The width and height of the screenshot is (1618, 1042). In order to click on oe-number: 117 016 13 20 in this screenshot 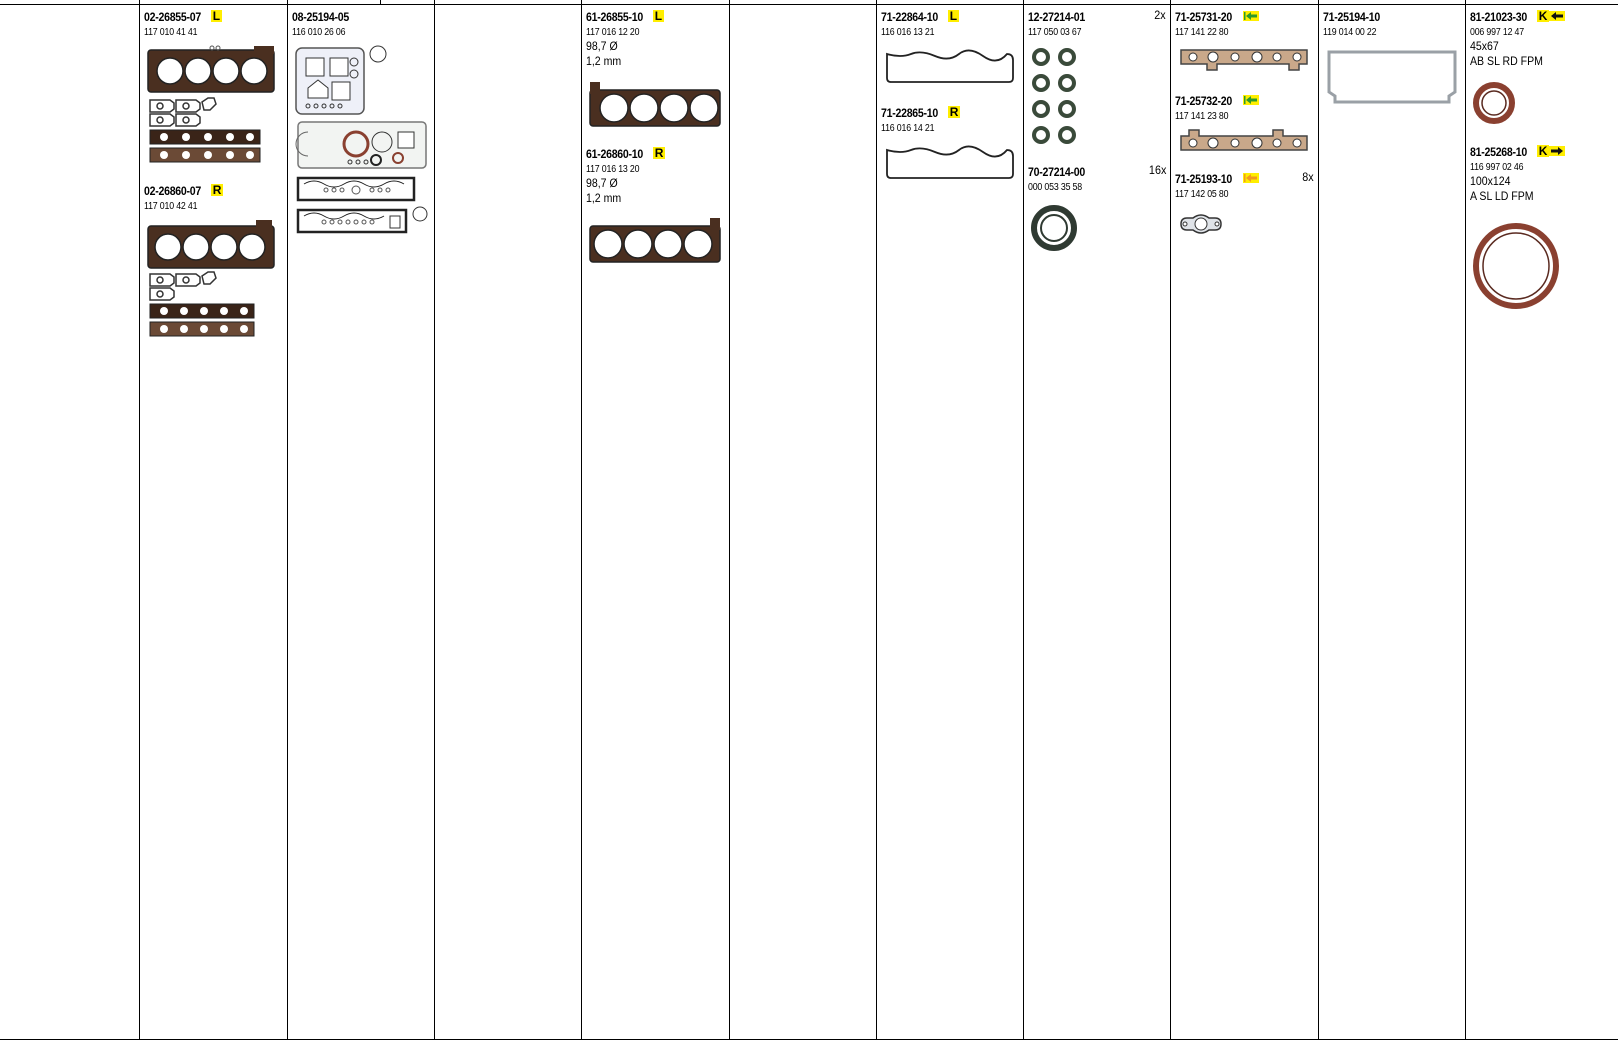, I will do `click(613, 169)`.